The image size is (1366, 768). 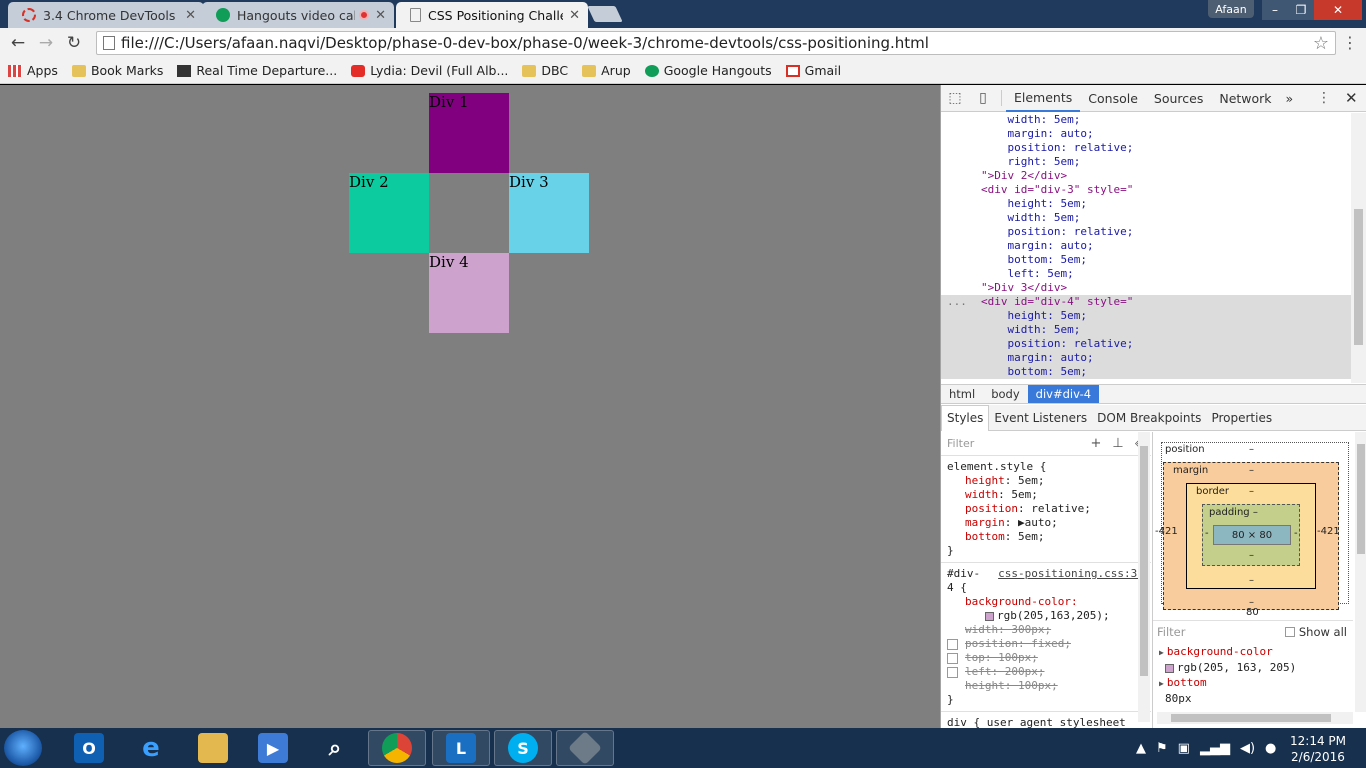 I want to click on style-property: margin: ▶auto;, so click(x=1049, y=523).